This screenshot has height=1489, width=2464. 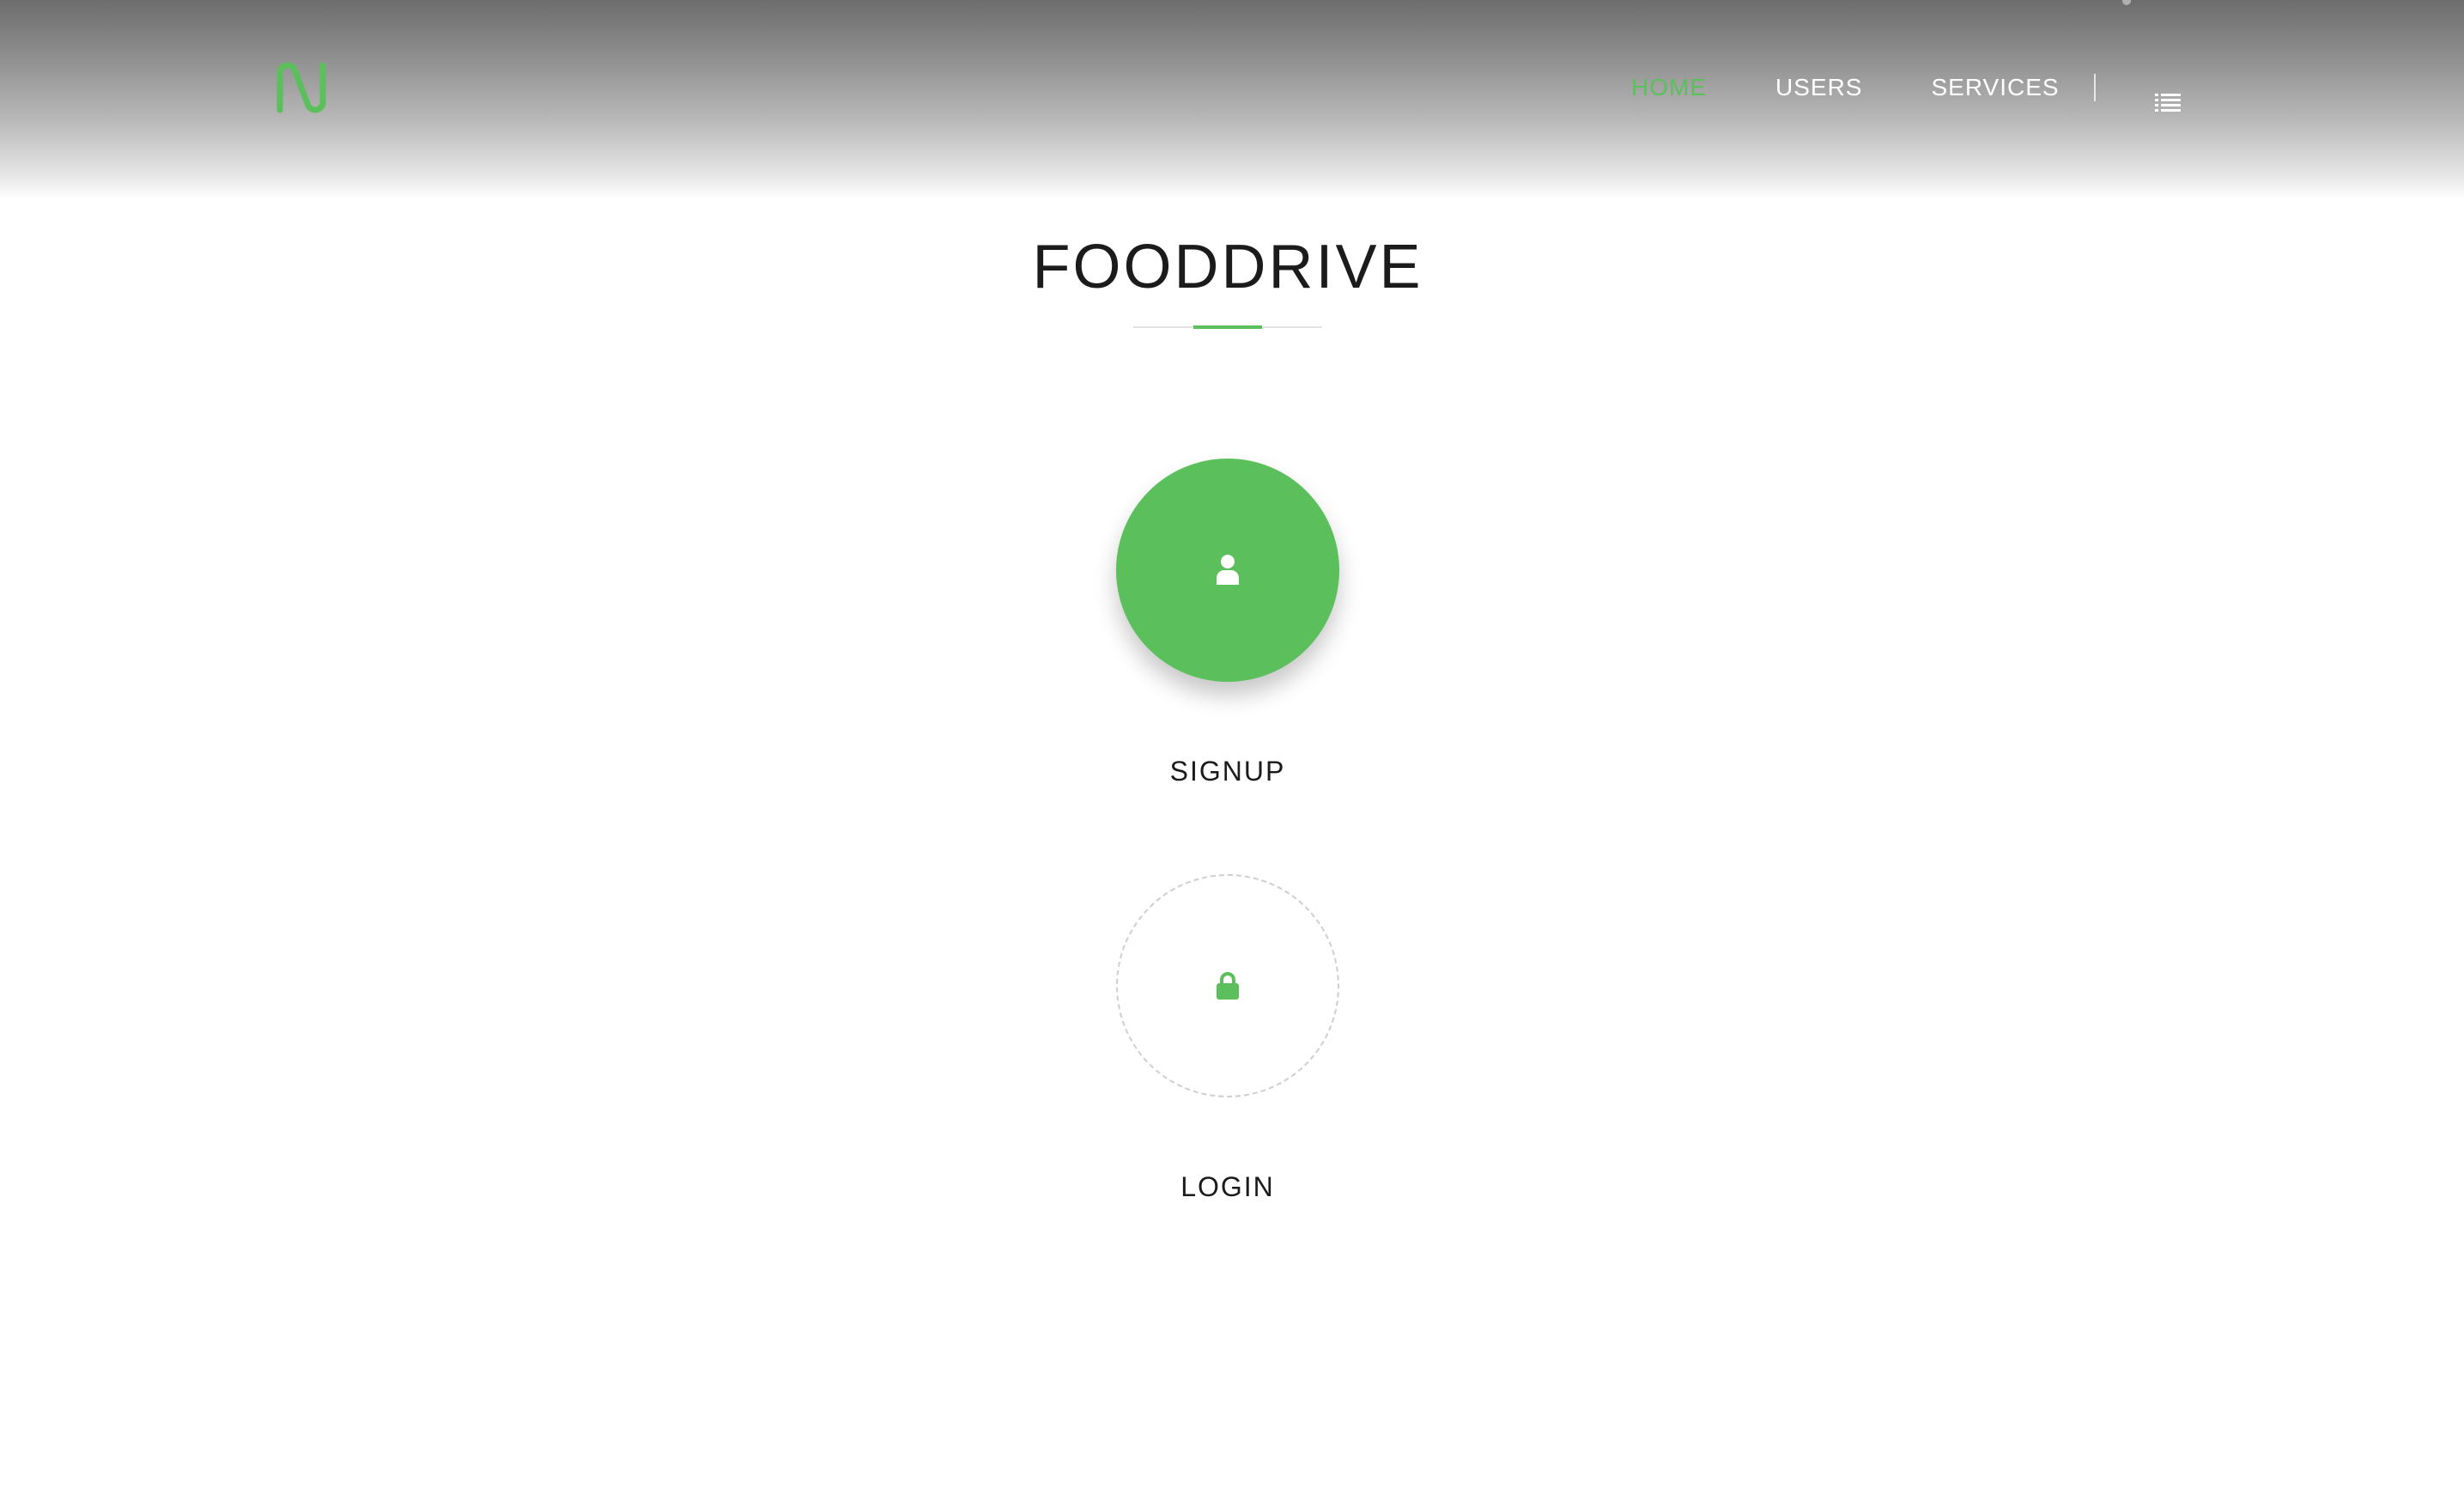 What do you see at coordinates (1227, 327) in the screenshot?
I see `title-underline-accent` at bounding box center [1227, 327].